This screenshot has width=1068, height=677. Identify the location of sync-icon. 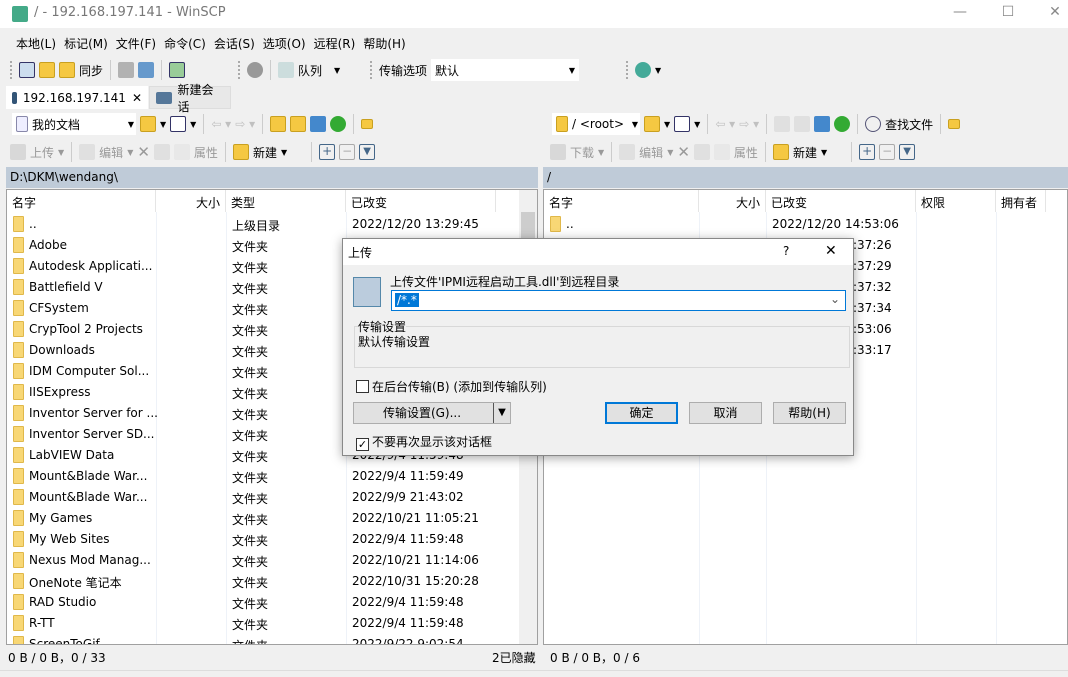
(67, 70).